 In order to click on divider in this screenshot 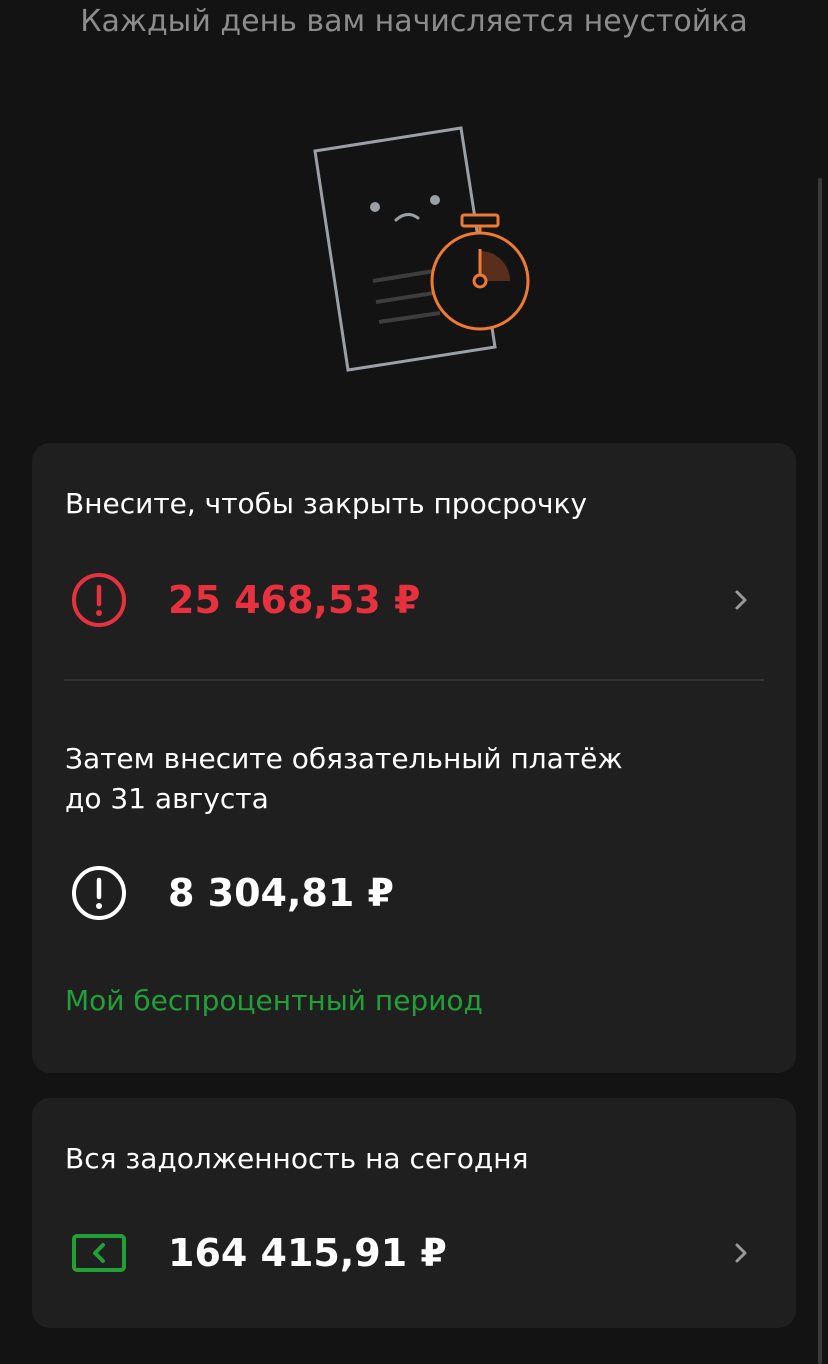, I will do `click(414, 680)`.